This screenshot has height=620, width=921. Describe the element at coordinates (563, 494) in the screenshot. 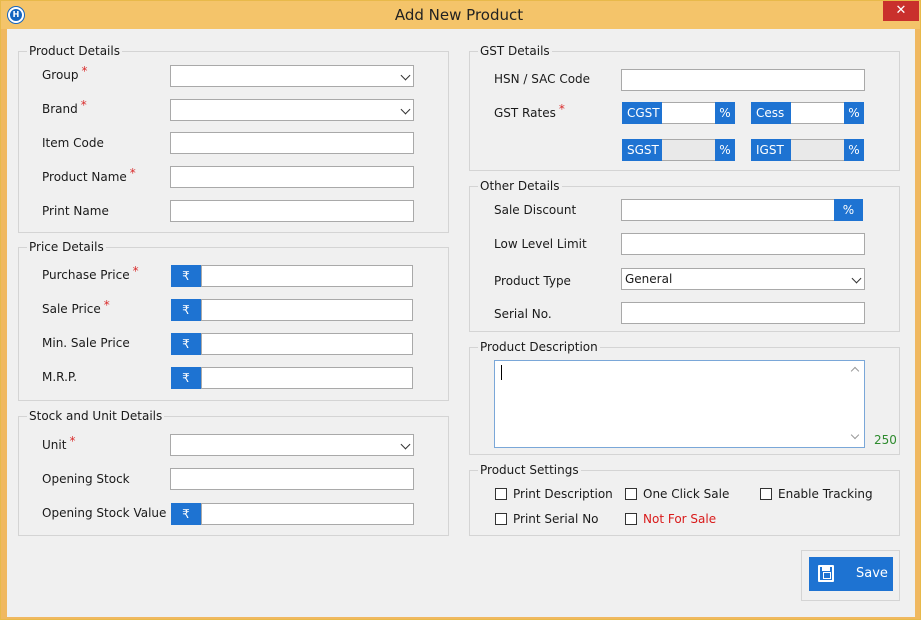

I see `print-description-label: Print Description` at that location.